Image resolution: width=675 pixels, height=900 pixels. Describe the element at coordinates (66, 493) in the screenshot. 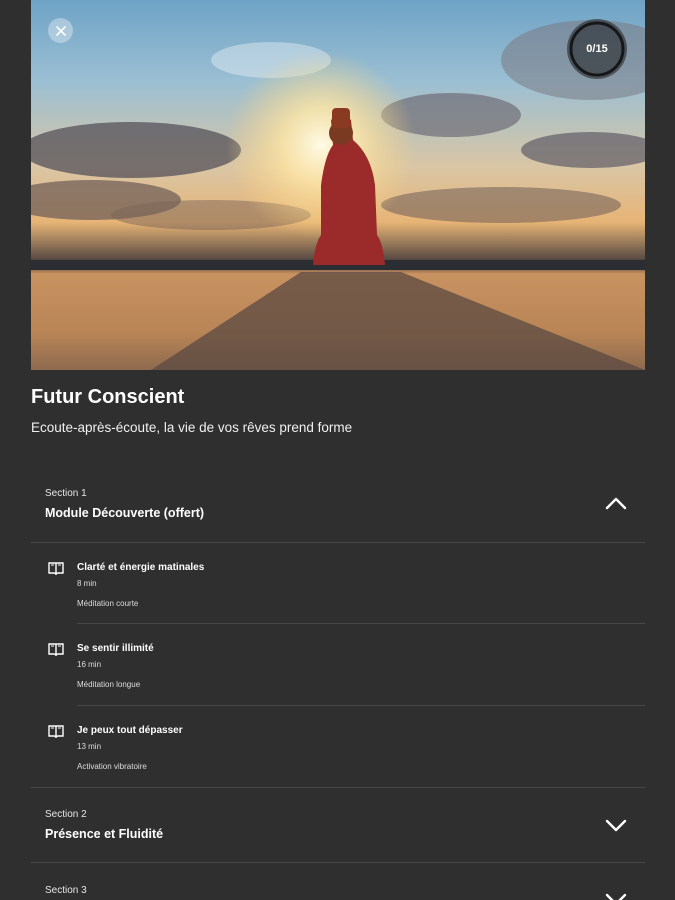

I see `section-label: Section 1` at that location.